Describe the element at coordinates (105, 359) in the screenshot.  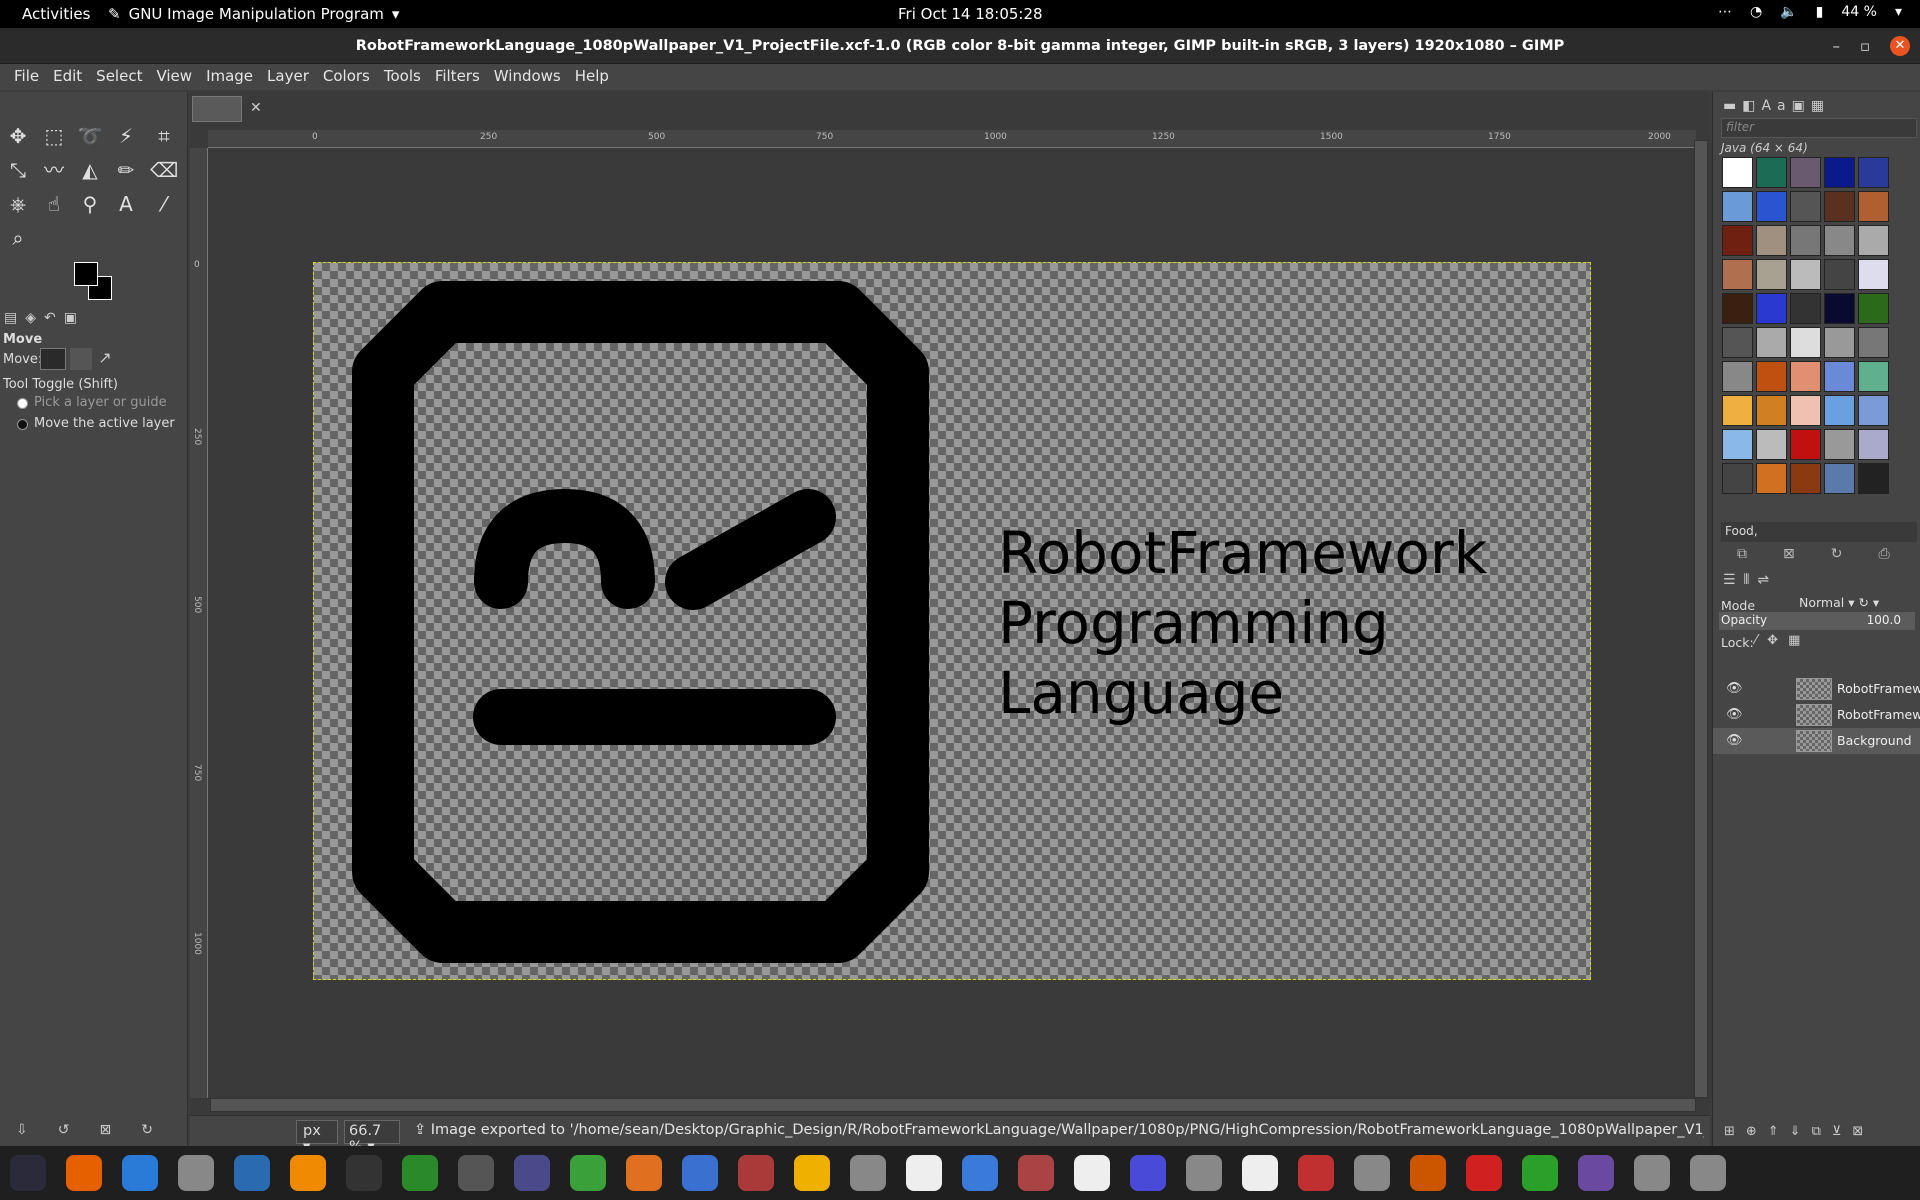
I see `move-path-mode-button: ↗` at that location.